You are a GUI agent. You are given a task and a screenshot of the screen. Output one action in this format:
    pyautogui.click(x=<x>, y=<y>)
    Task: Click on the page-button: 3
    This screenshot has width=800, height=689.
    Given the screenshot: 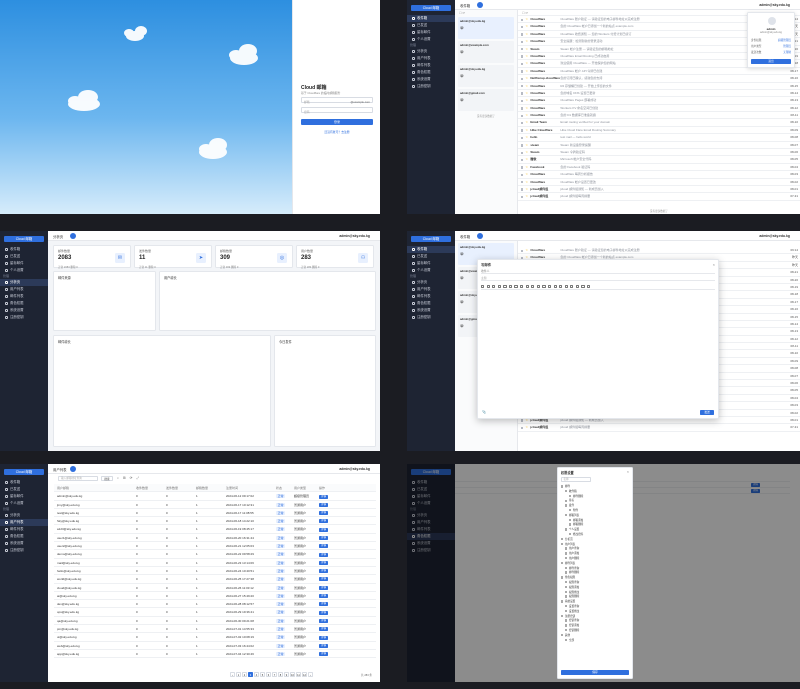 What is the action you would take?
    pyautogui.click(x=250, y=674)
    